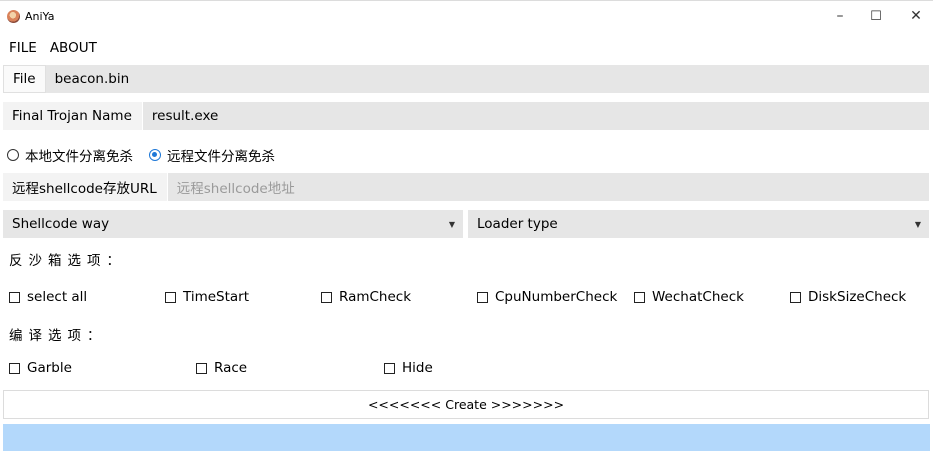  I want to click on close-button: ✕, so click(913, 16).